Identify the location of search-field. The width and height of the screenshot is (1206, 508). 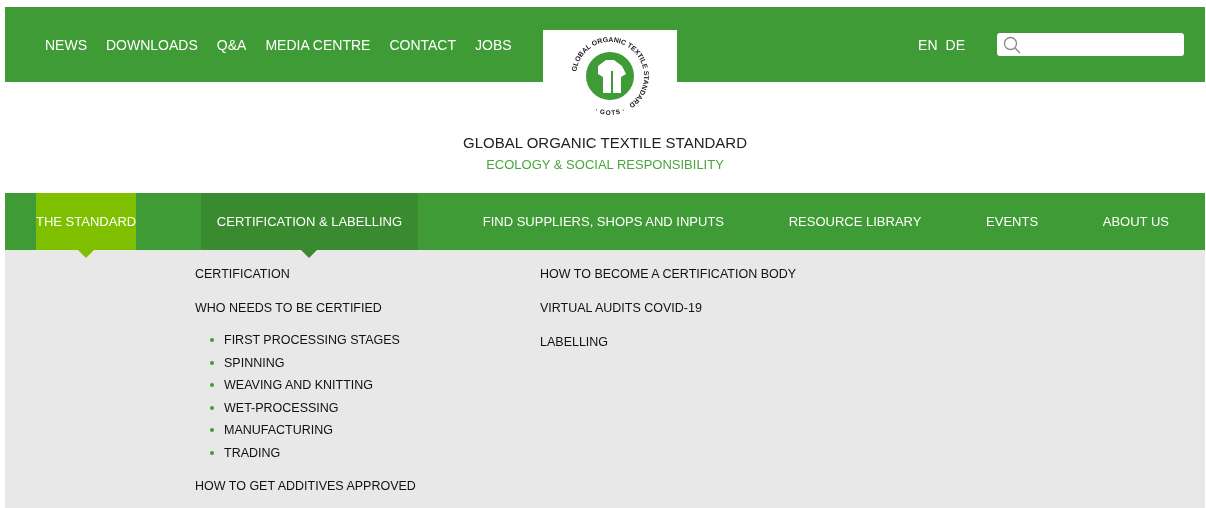
(1090, 44).